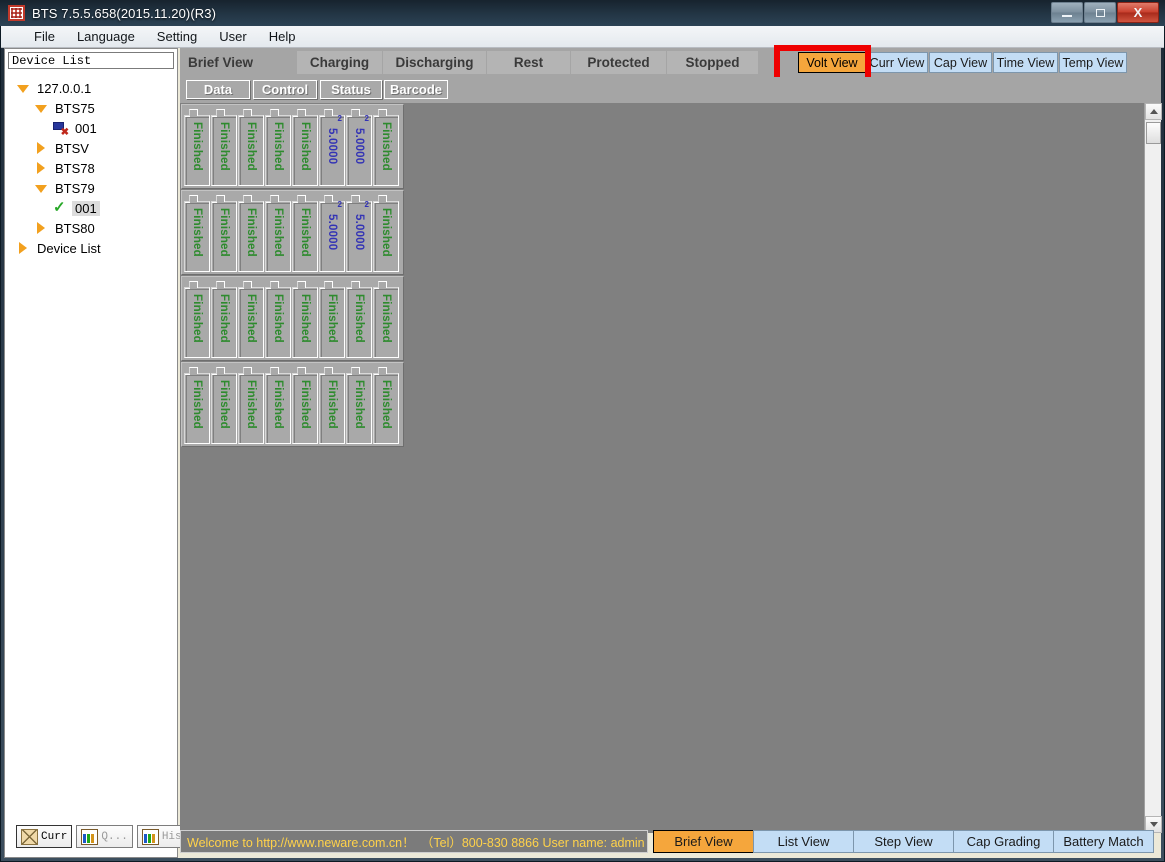 The width and height of the screenshot is (1165, 862). I want to click on tree-item-bts79: BTS79, so click(93, 188).